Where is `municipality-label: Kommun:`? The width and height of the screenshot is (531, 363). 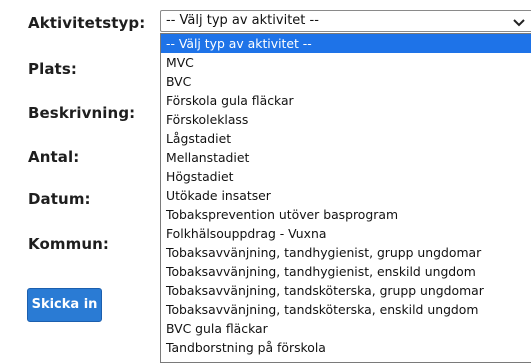
municipality-label: Kommun: is located at coordinates (68, 244).